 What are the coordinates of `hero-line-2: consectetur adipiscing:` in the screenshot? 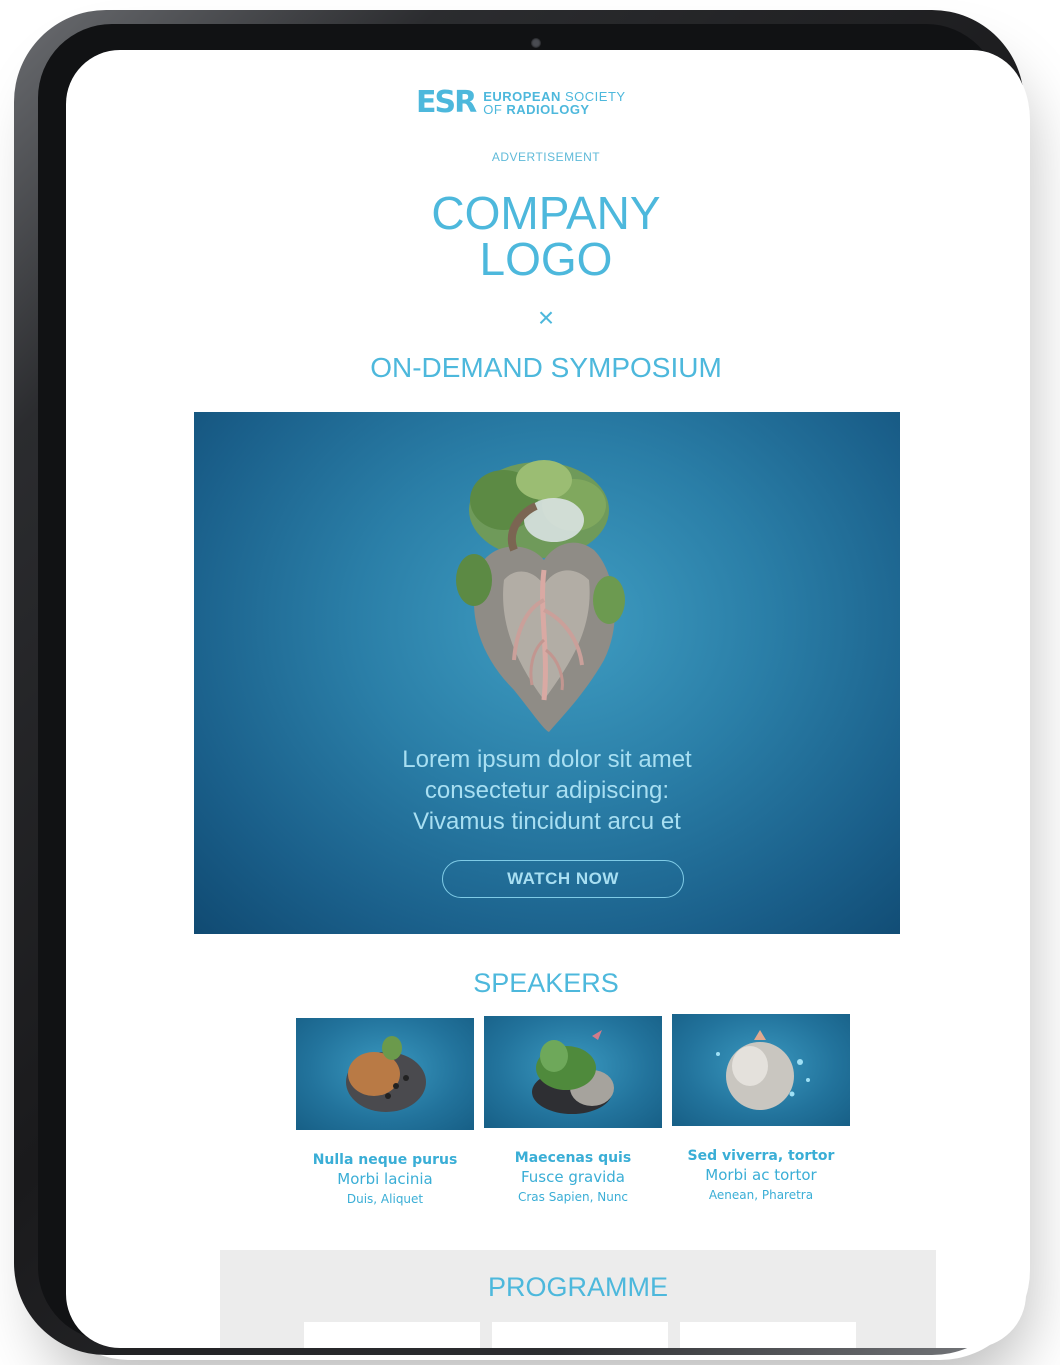 It's located at (547, 790).